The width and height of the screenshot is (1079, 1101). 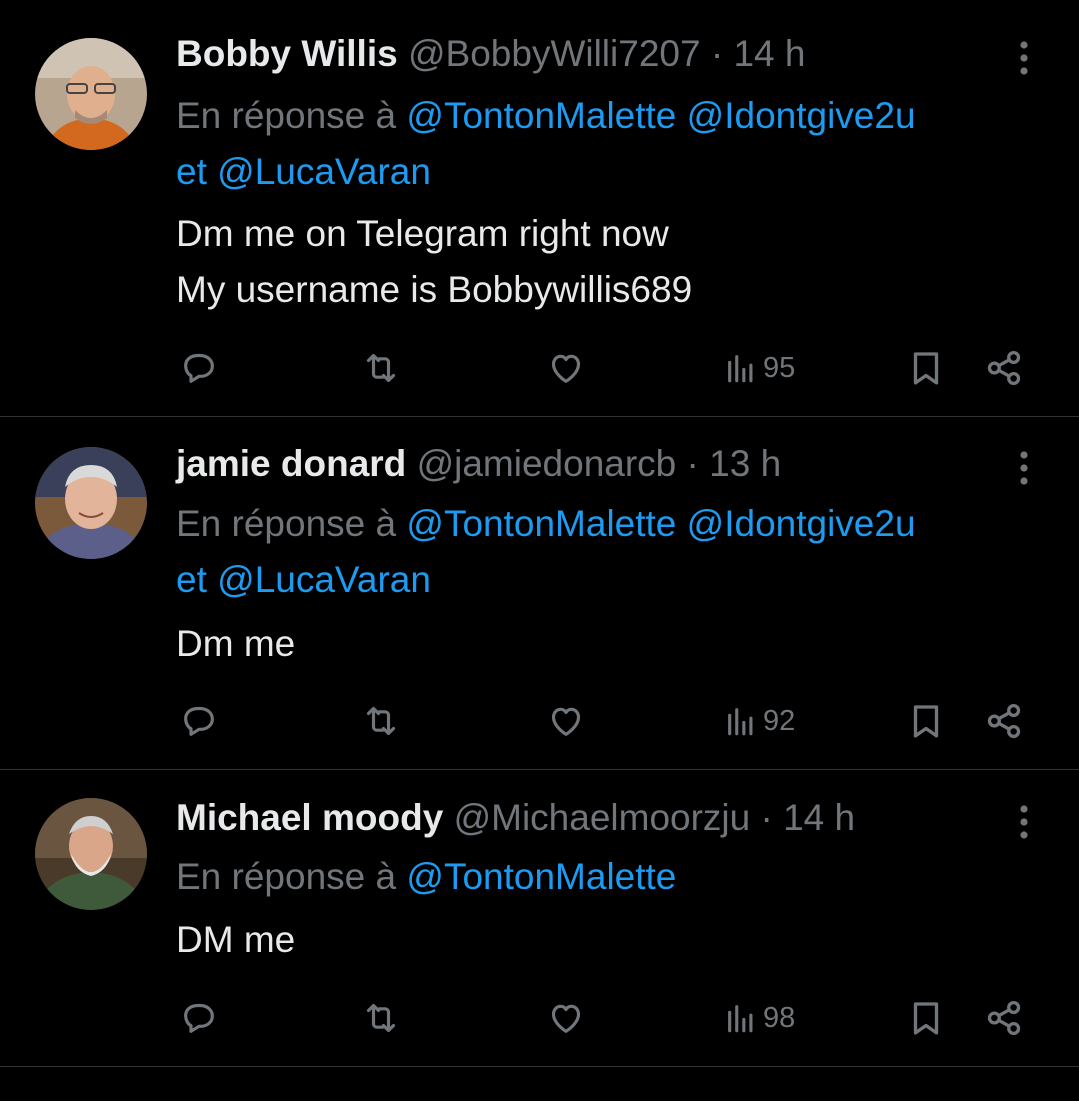 What do you see at coordinates (539, 1066) in the screenshot?
I see `divider` at bounding box center [539, 1066].